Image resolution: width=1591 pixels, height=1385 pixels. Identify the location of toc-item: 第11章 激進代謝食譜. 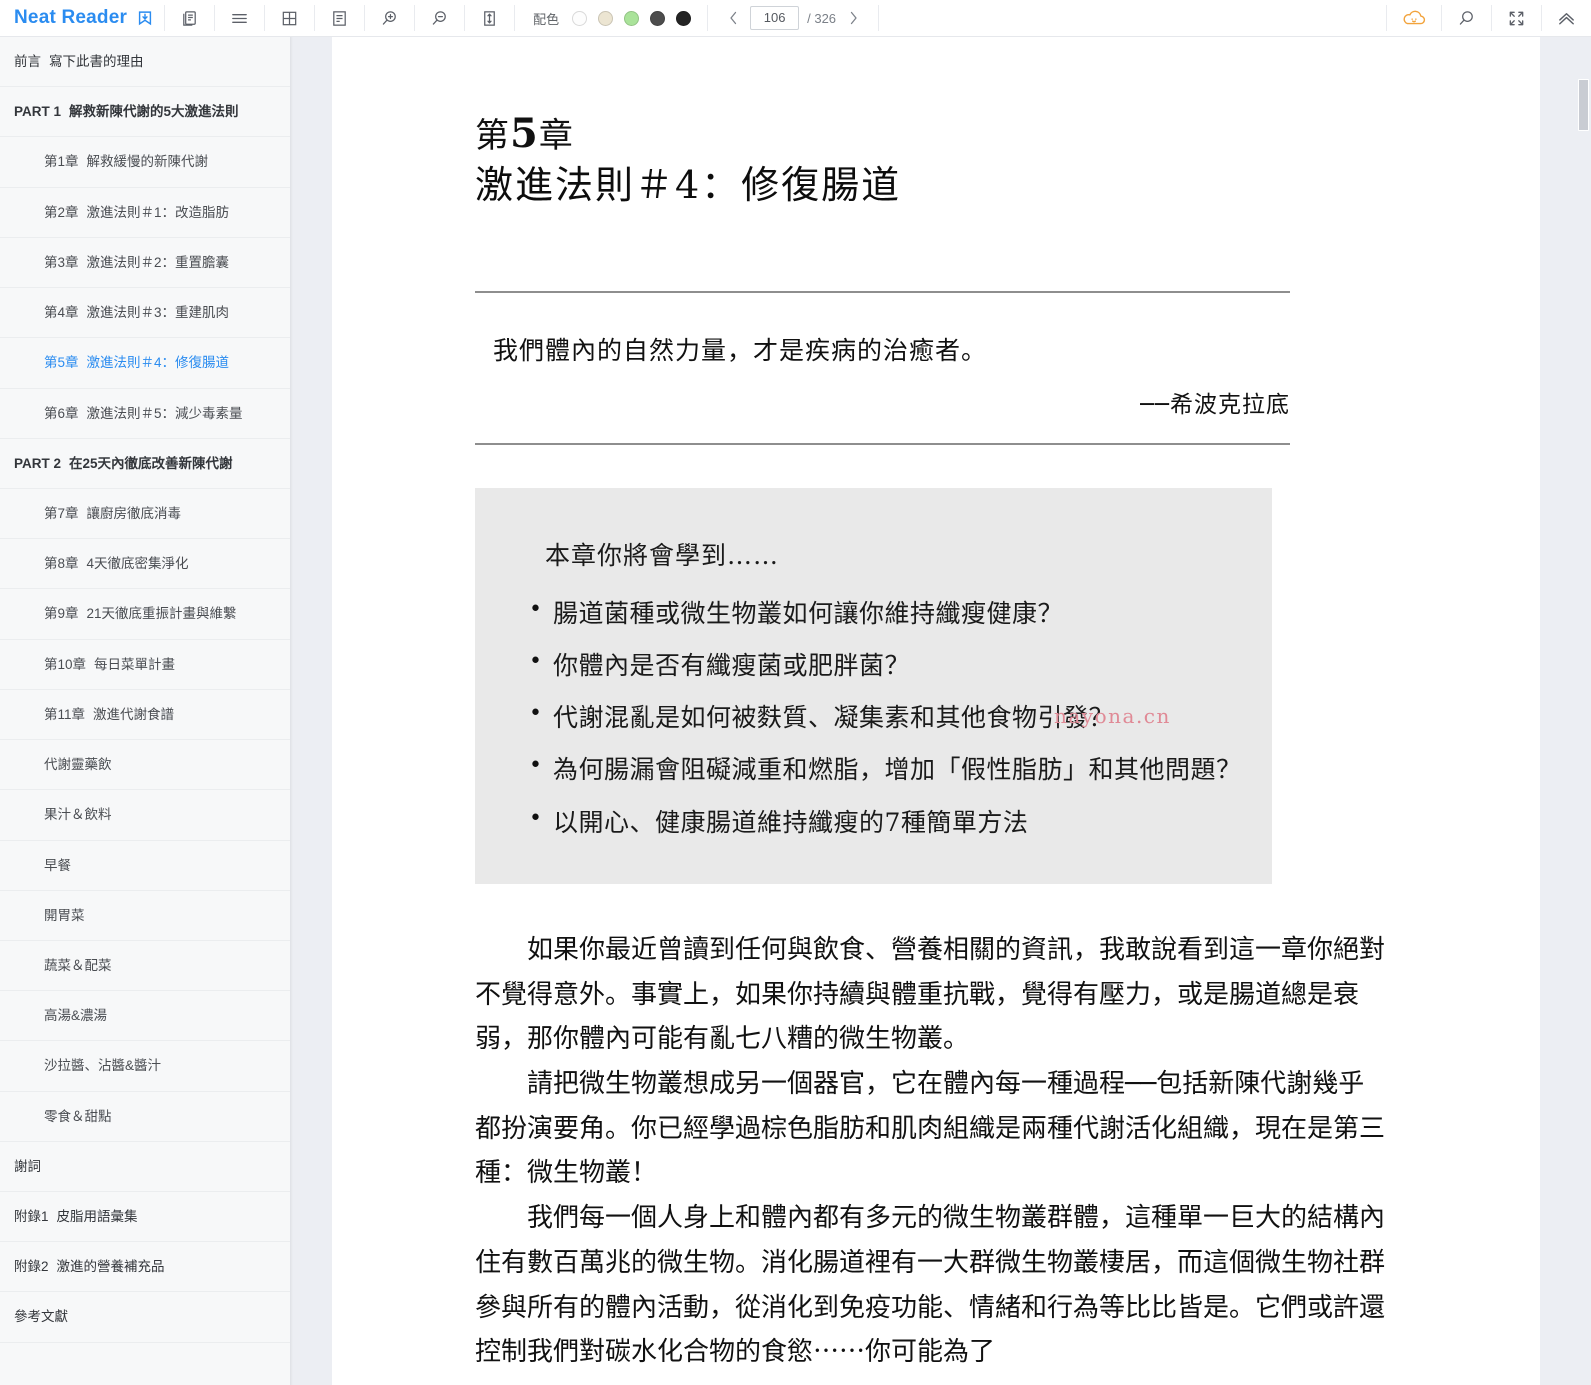
(145, 715).